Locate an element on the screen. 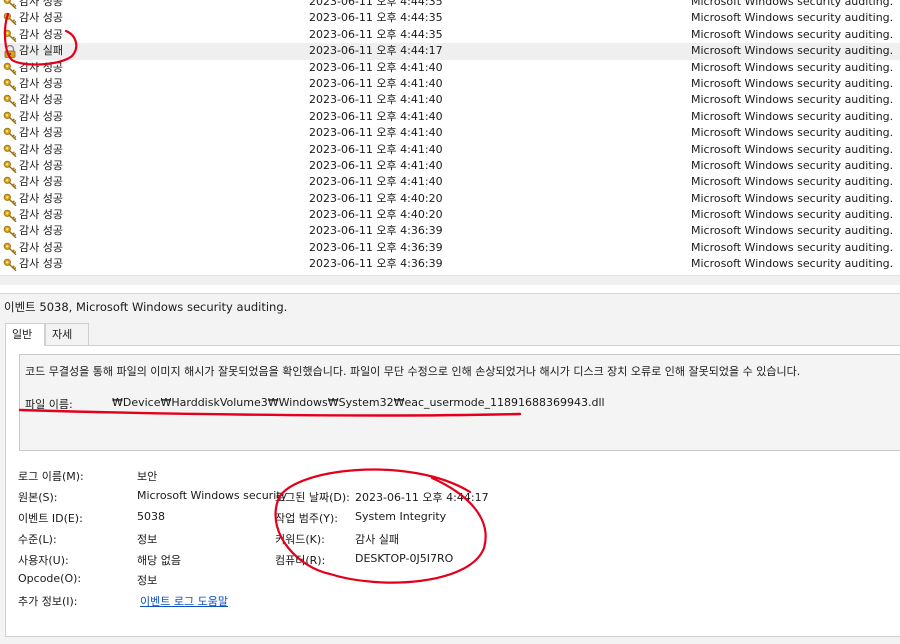 This screenshot has height=644, width=900. log-name-value: 보안 is located at coordinates (147, 476).